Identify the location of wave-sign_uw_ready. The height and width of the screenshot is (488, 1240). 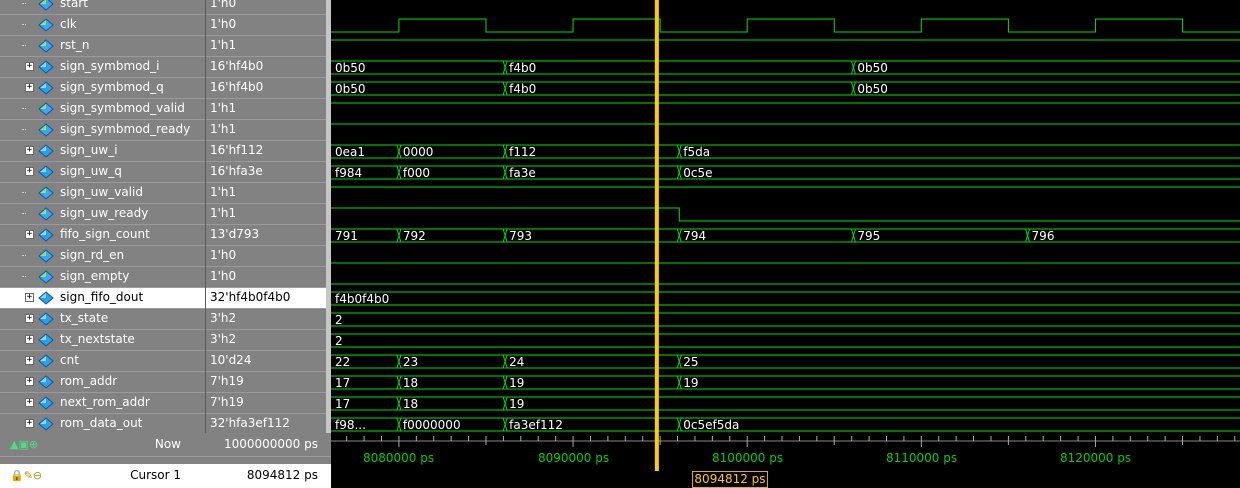
(785, 214).